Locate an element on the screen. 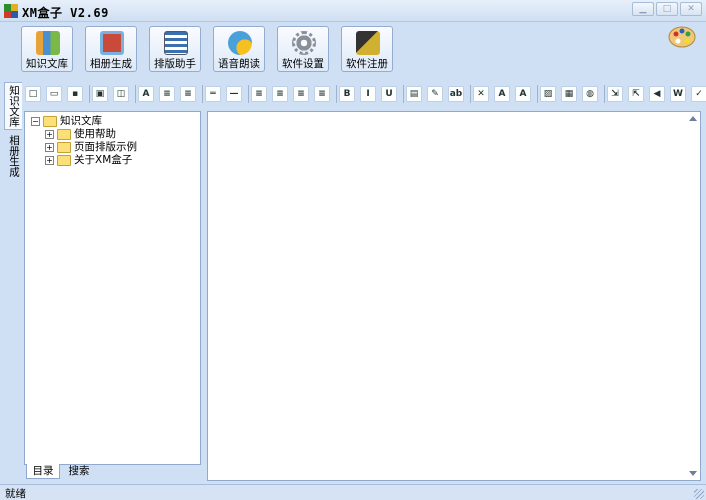 The image size is (706, 500). register-button: 软件注册 is located at coordinates (367, 49).